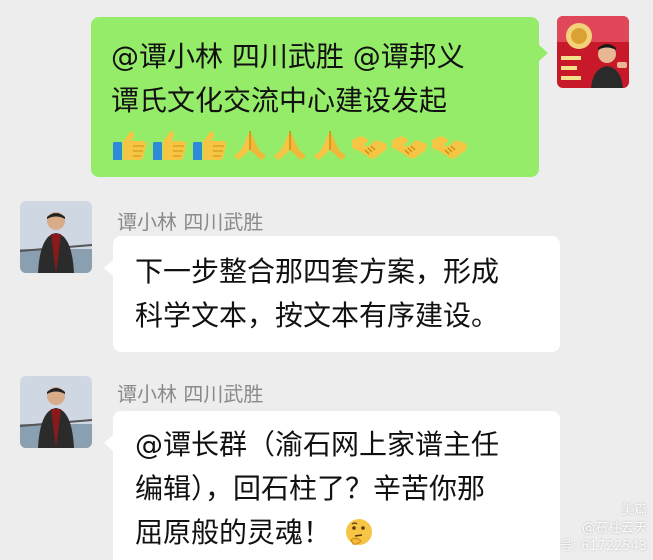  I want to click on outgoing-message-line: @谭小林 四川武胜 @谭邦义, so click(288, 56).